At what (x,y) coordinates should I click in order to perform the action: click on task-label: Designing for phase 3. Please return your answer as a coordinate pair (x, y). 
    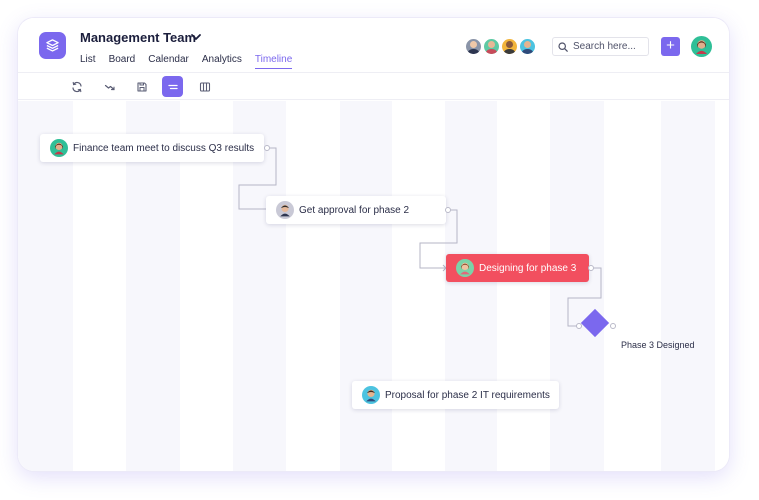
    Looking at the image, I should click on (528, 268).